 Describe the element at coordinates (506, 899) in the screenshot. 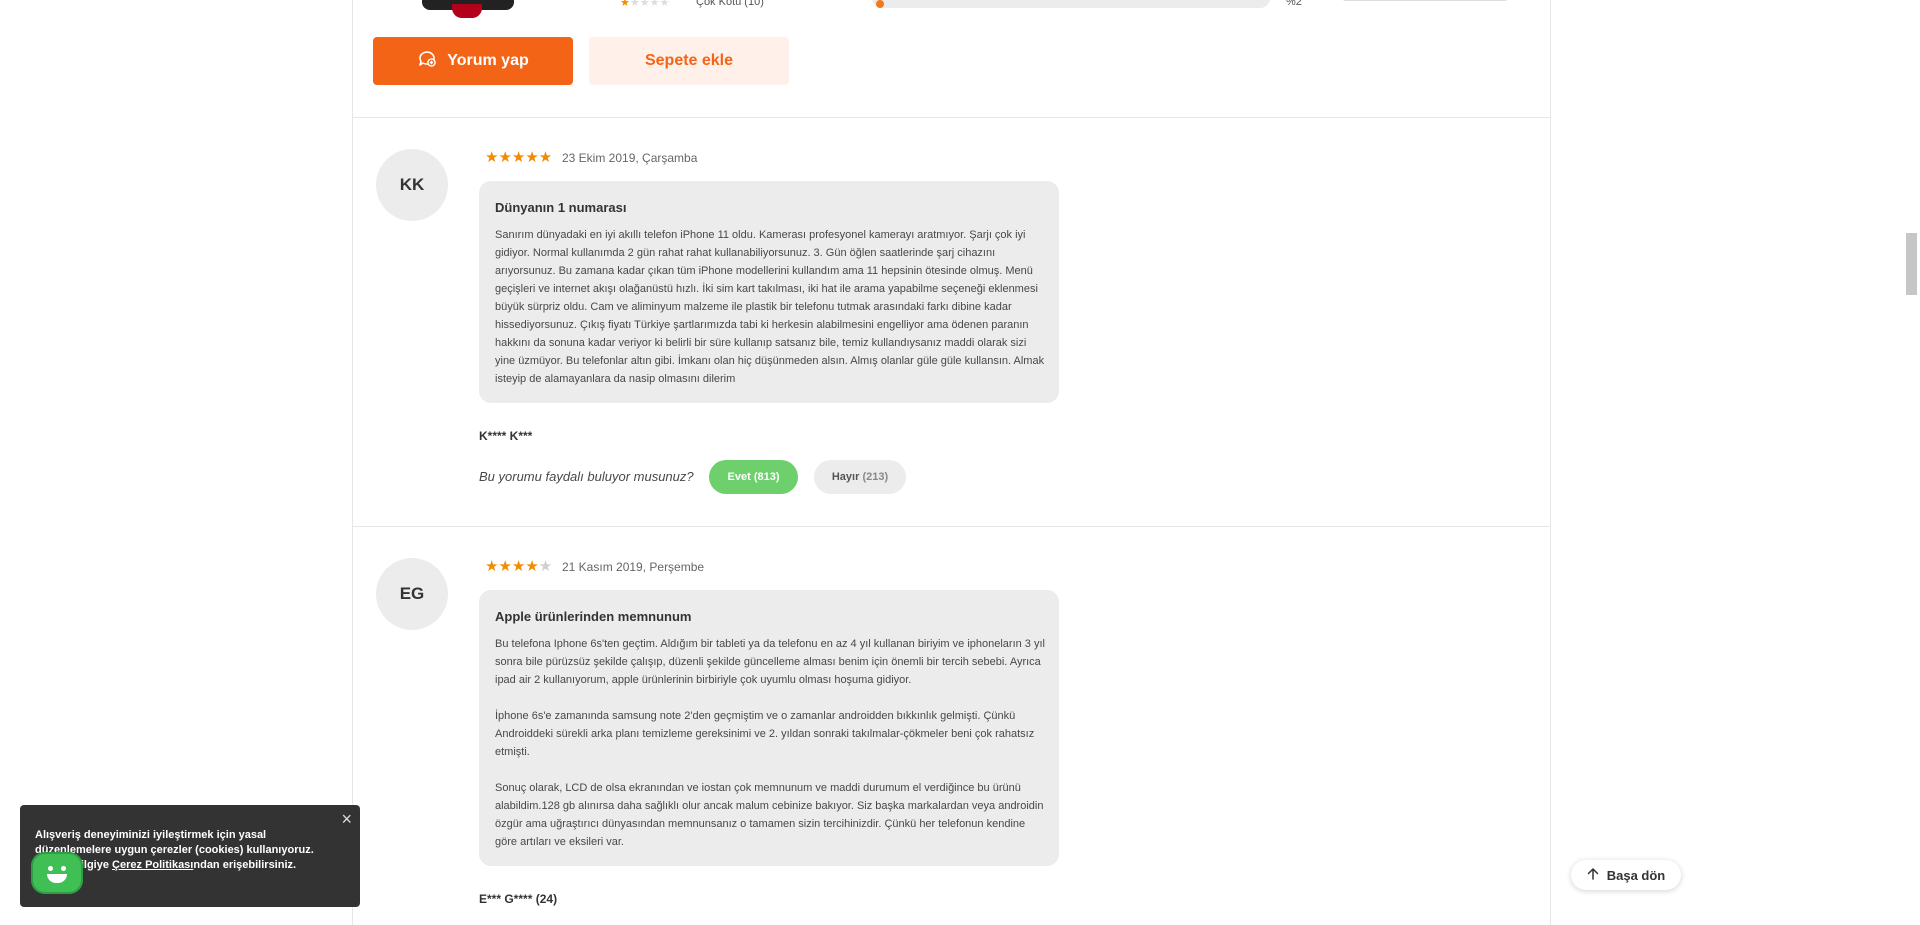

I see `review-author-name: E*** G****` at that location.